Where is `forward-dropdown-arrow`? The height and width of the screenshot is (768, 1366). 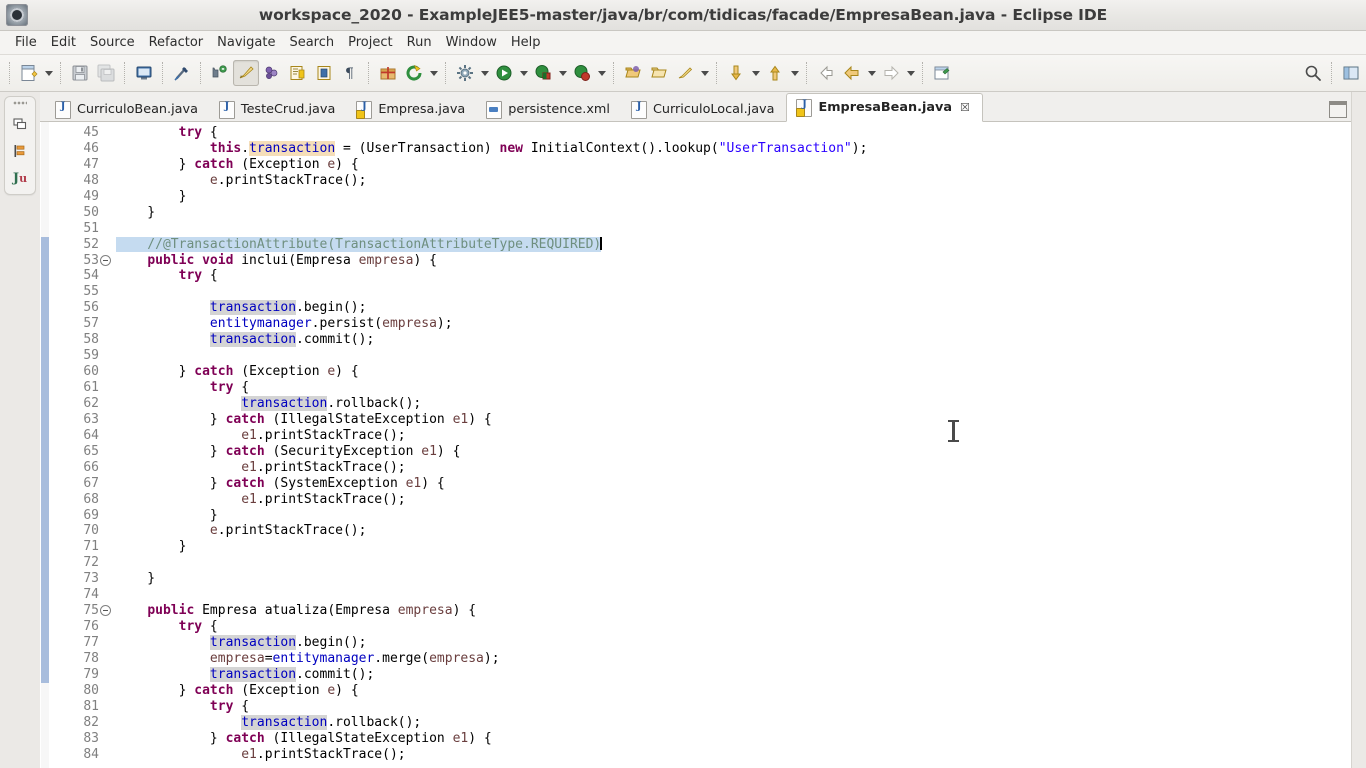 forward-dropdown-arrow is located at coordinates (910, 73).